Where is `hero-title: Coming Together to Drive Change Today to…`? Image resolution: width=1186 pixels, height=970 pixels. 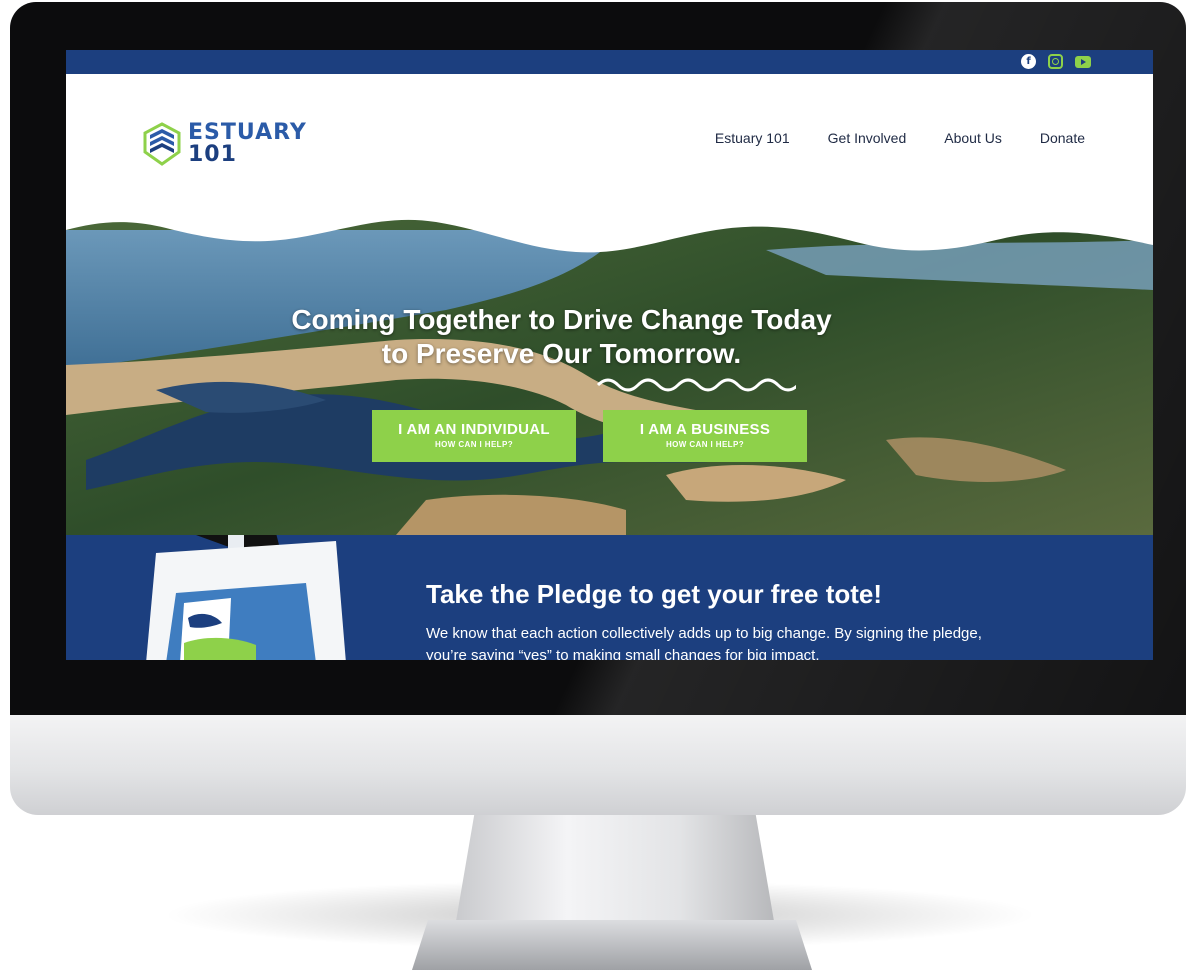
hero-title: Coming Together to Drive Change Today to… is located at coordinates (561, 337).